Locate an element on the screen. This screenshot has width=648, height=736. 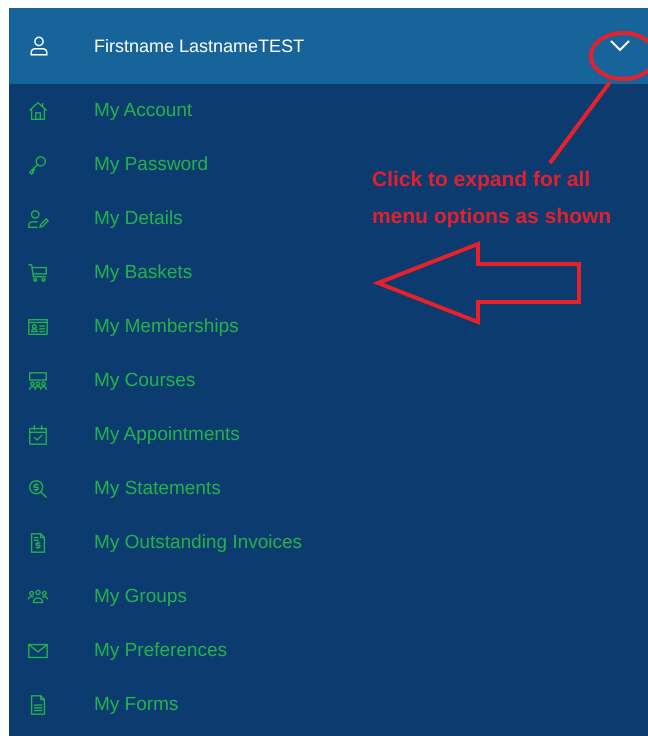
user-icon is located at coordinates (39, 46).